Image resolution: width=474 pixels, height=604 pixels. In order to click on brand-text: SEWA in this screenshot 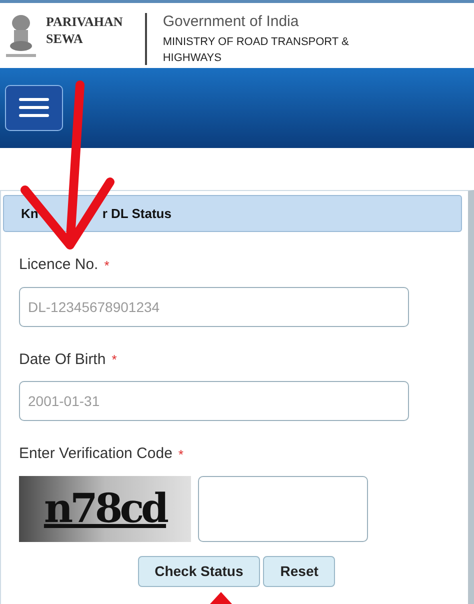, I will do `click(65, 38)`.